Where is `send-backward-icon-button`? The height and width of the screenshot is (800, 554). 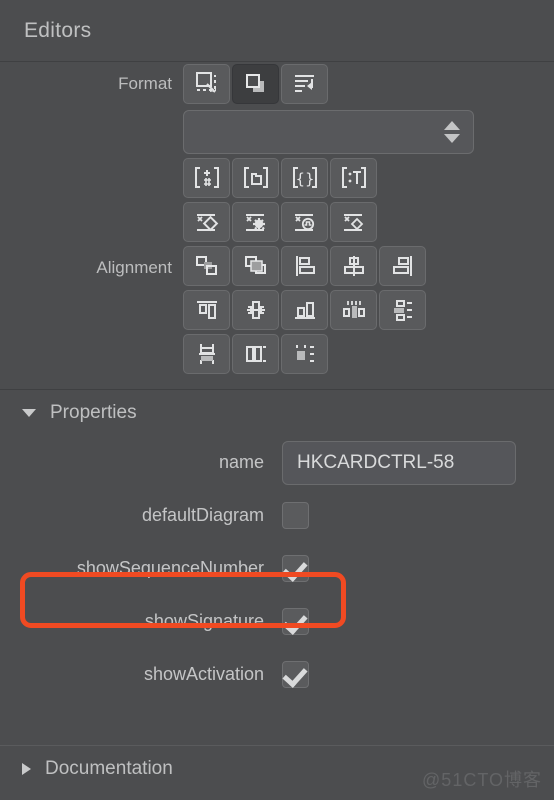 send-backward-icon-button is located at coordinates (206, 266).